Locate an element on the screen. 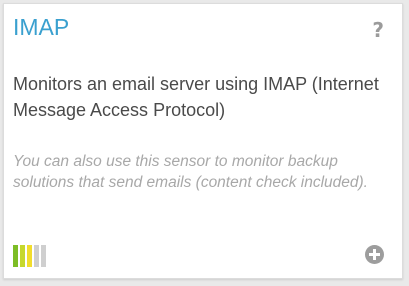 Image resolution: width=409 pixels, height=286 pixels. help-icon: ? is located at coordinates (378, 30).